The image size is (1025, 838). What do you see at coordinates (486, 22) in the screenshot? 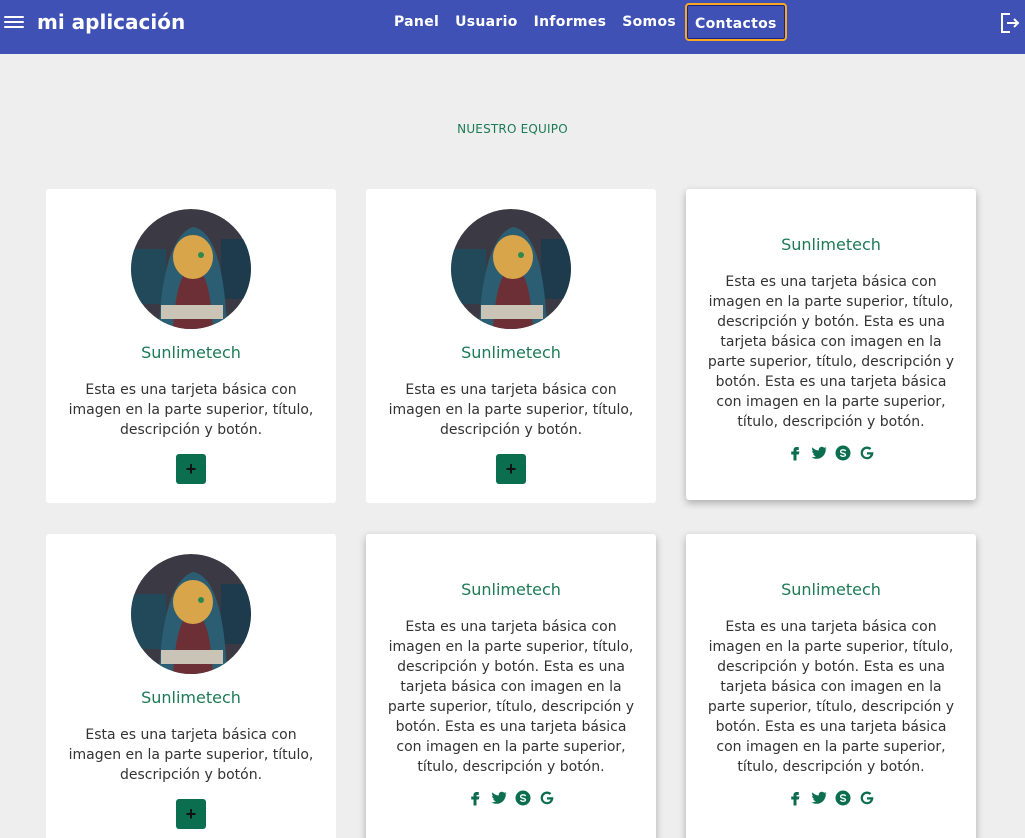
I see `nav-usuario: Usuario` at bounding box center [486, 22].